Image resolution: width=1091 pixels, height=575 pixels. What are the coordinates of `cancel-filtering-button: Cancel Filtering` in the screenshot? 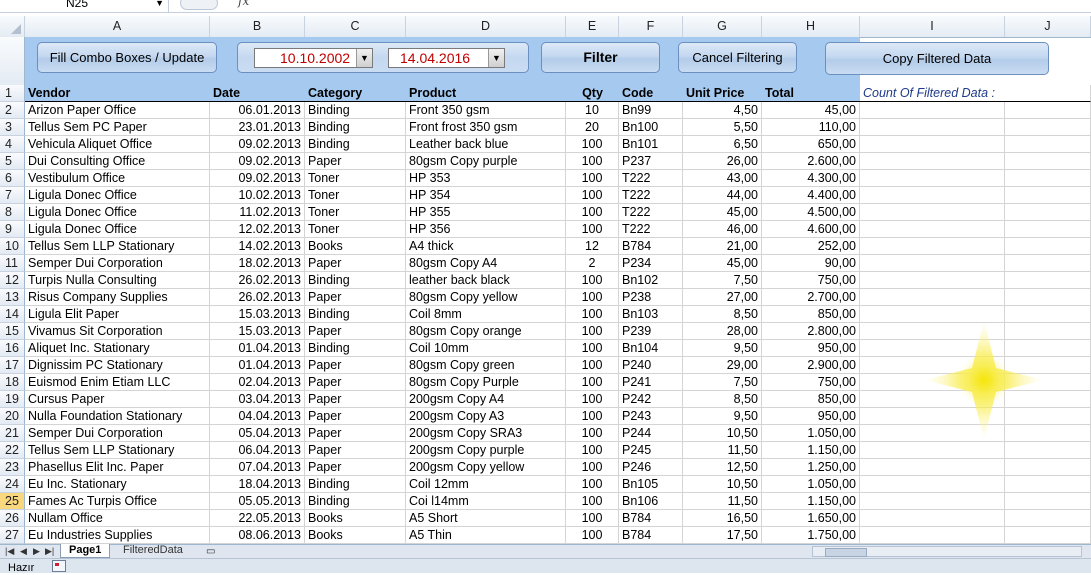 It's located at (737, 57).